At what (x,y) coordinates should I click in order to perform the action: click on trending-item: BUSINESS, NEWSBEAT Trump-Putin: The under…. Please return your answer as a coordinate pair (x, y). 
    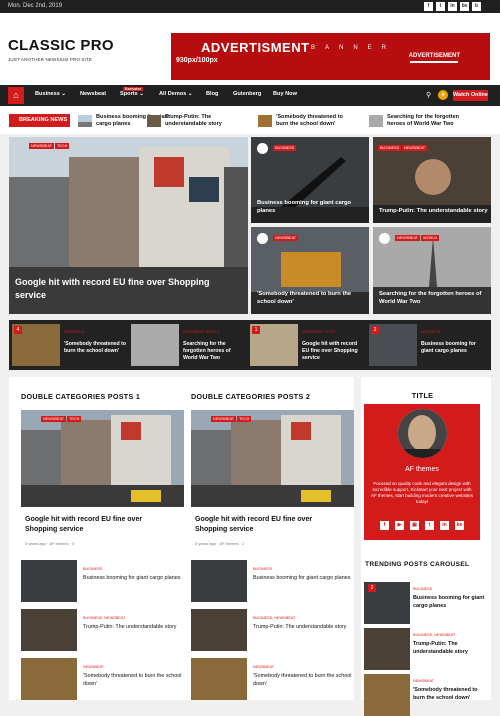
    Looking at the image, I should click on (424, 649).